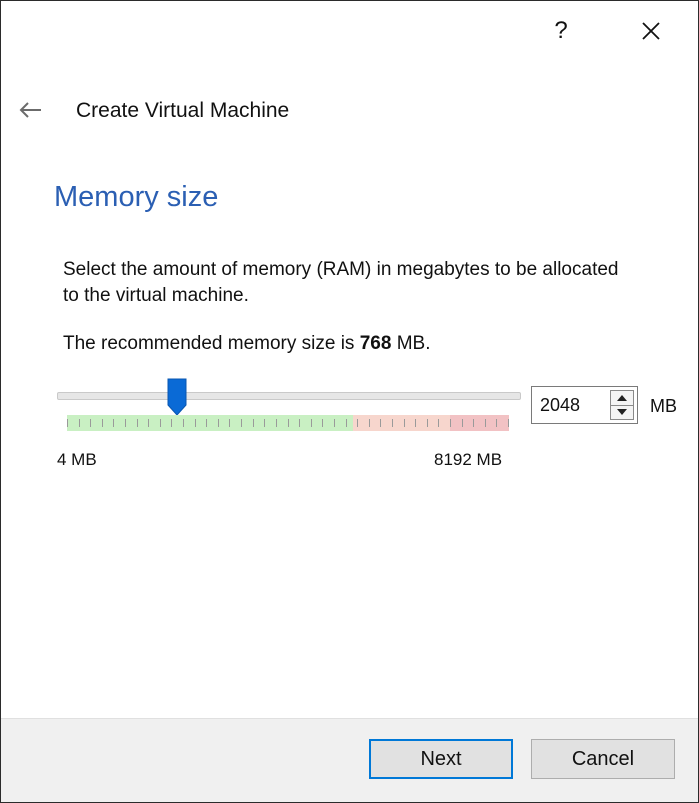  I want to click on arrow-left-icon, so click(30, 110).